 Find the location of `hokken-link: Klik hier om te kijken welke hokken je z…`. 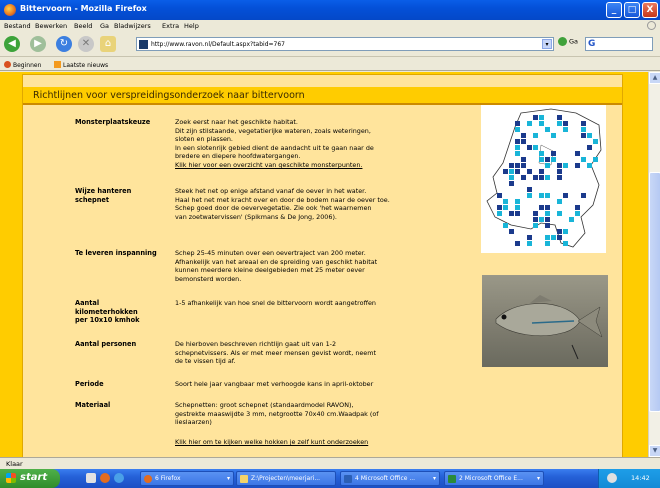

hokken-link: Klik hier om te kijken welke hokken je z… is located at coordinates (307, 442).